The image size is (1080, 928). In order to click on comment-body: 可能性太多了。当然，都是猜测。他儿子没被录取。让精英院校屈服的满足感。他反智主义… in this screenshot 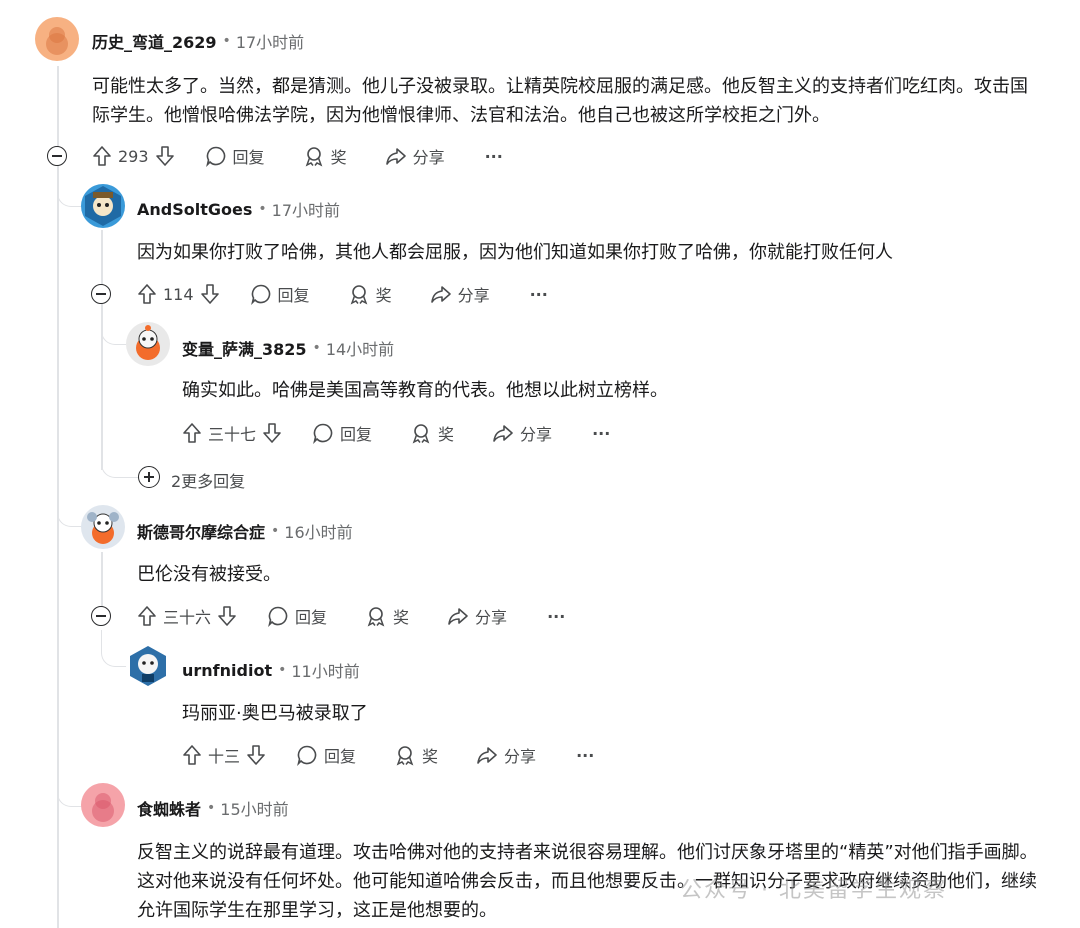, I will do `click(560, 101)`.